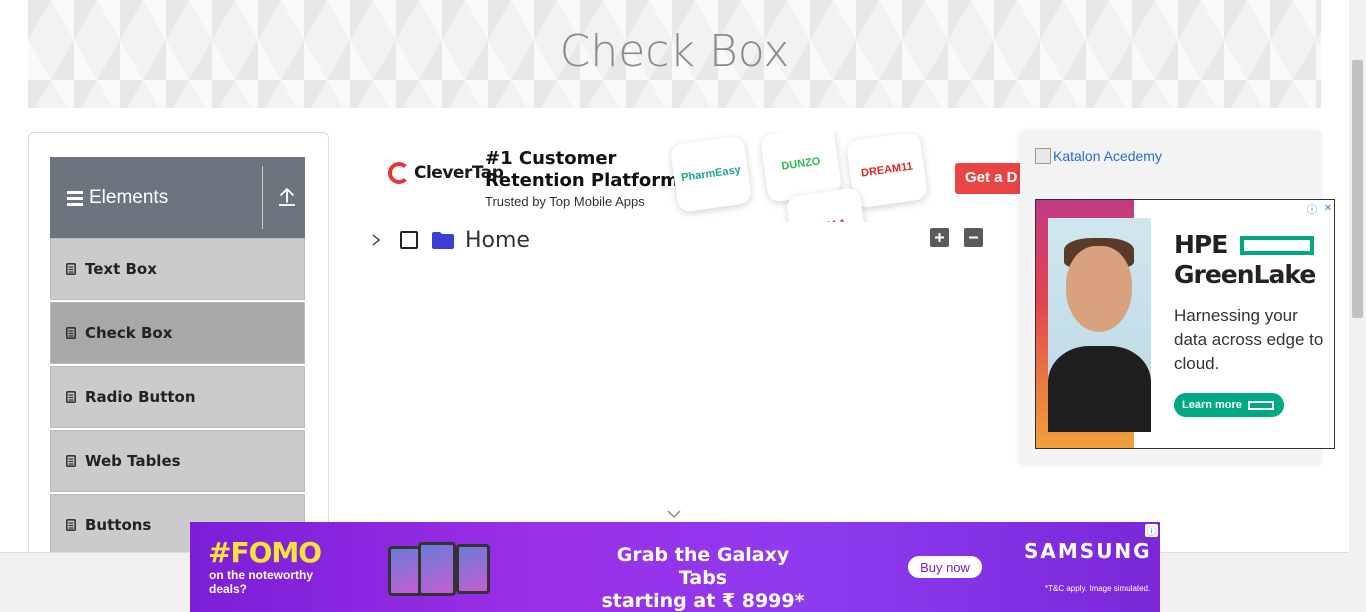 The height and width of the screenshot is (612, 1366). Describe the element at coordinates (121, 269) in the screenshot. I see `sidebar-item-label: Text Box` at that location.